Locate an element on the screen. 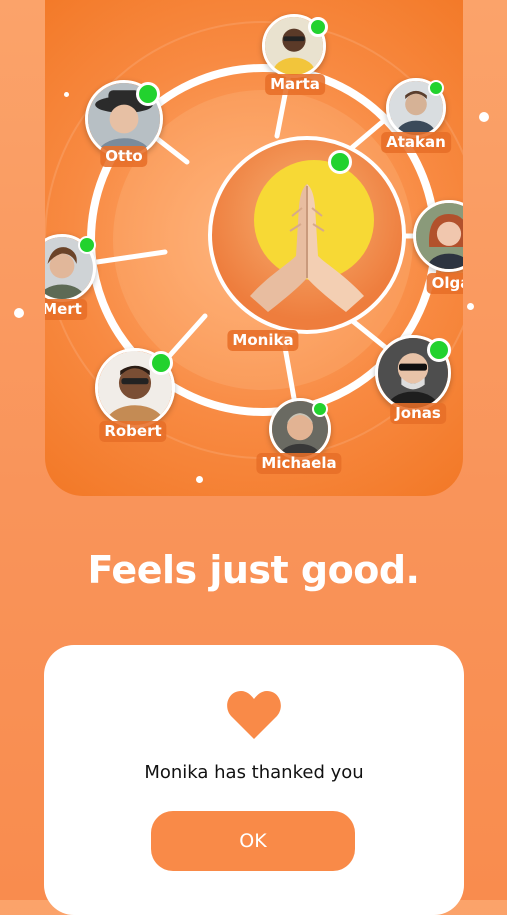 This screenshot has width=507, height=915. online-indicator-mert is located at coordinates (87, 245).